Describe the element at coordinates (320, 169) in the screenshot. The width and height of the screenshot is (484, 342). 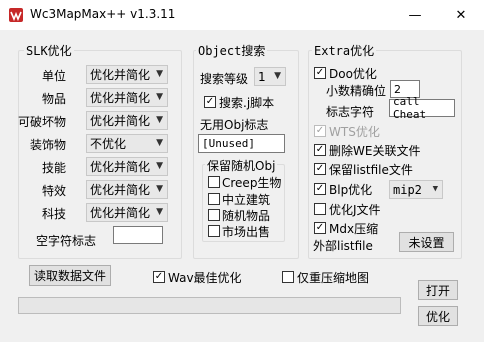
I see `keep-listfile-checkbox: ✓` at that location.